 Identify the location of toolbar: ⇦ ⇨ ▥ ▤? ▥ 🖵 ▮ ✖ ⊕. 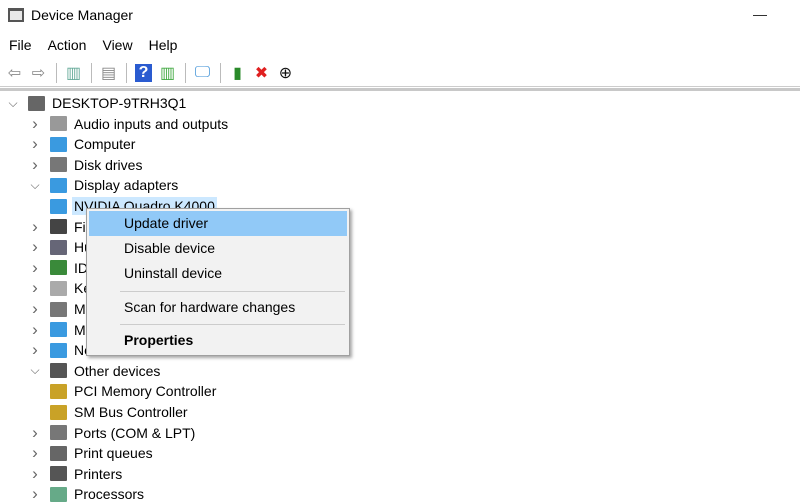
(400, 73).